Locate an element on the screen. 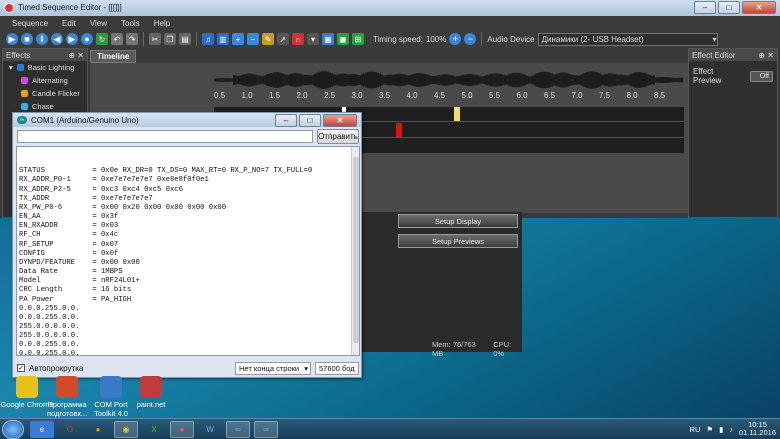 Image resolution: width=780 pixels, height=439 pixels. autoscroll-checkbox: ✓ is located at coordinates (21, 368).